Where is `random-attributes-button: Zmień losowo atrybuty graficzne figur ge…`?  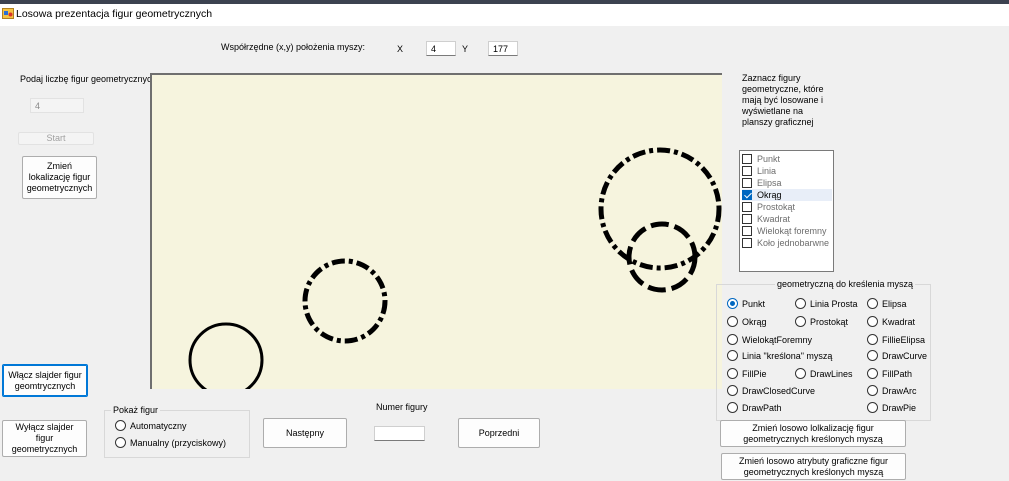
random-attributes-button: Zmień losowo atrybuty graficzne figur ge… is located at coordinates (813, 466).